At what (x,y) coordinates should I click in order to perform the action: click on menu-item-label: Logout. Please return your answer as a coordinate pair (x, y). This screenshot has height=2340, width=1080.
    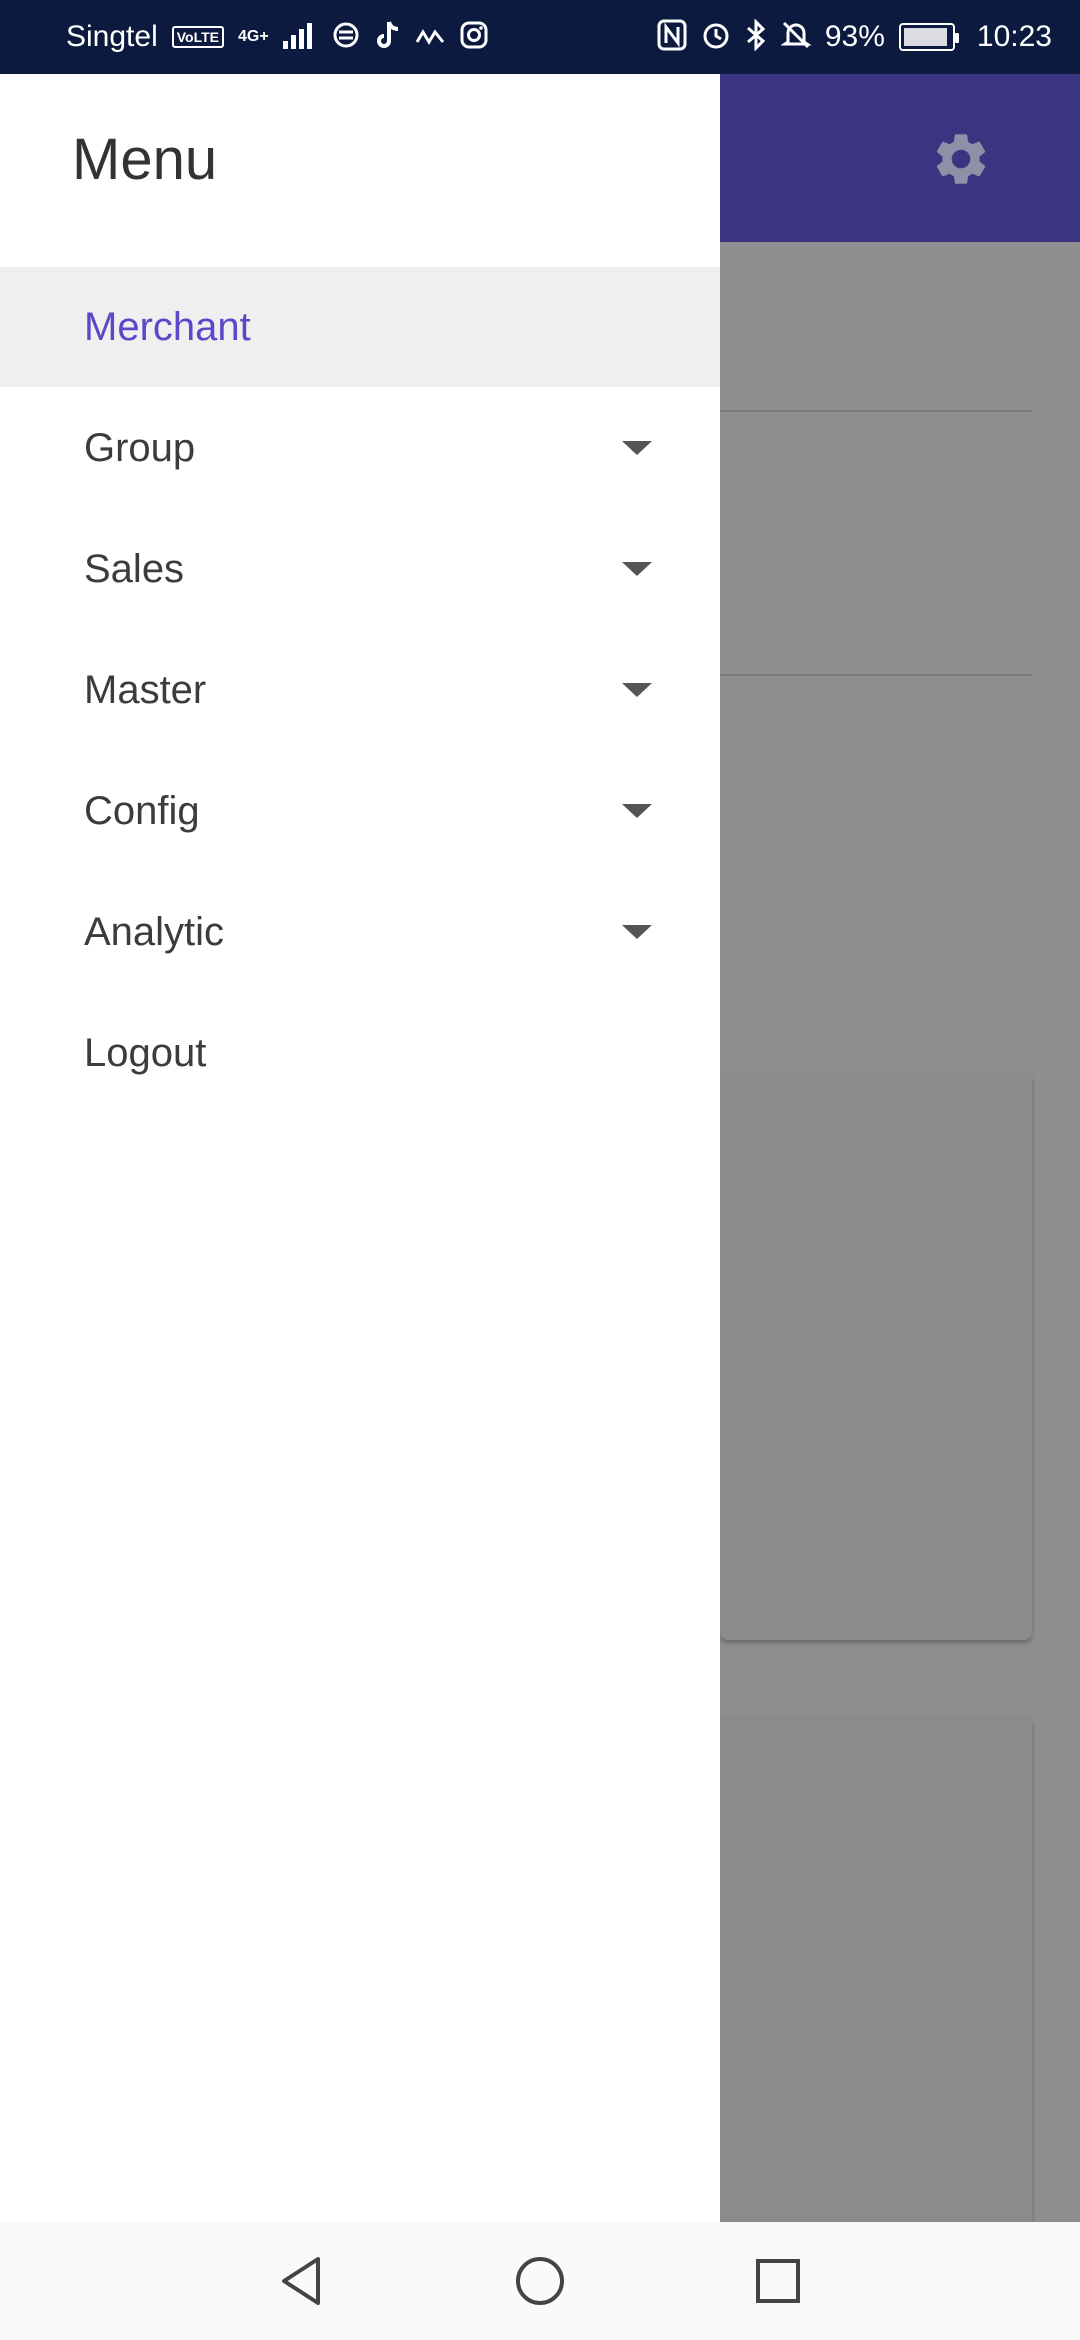
    Looking at the image, I should click on (145, 1052).